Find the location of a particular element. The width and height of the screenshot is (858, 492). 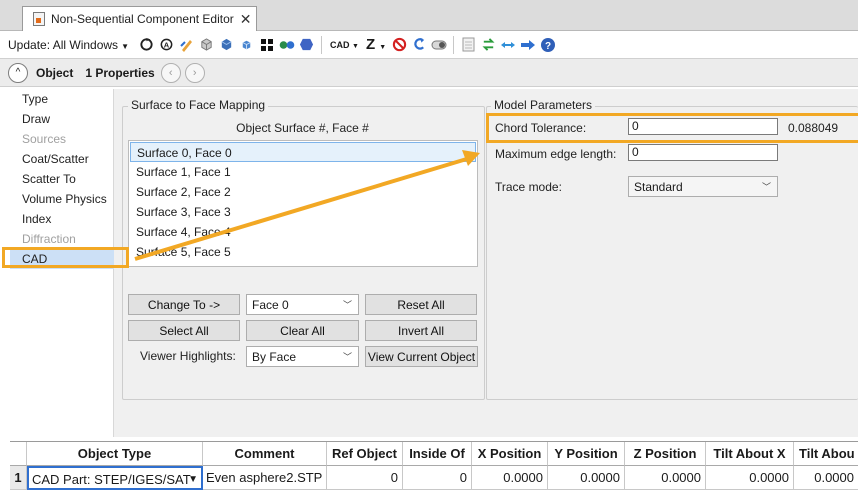

tilt-y-cell: 0.0000 is located at coordinates (826, 478).